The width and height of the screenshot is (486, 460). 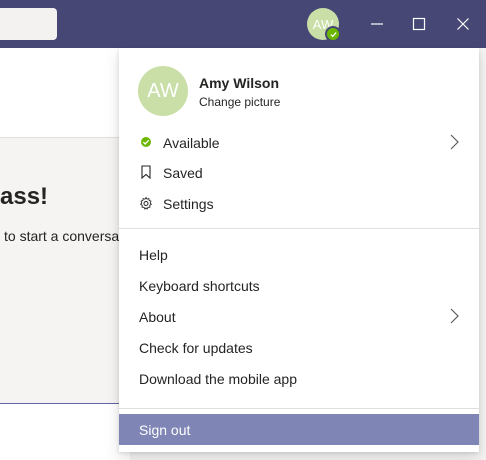 I want to click on sign-out-label: Sign out, so click(x=165, y=429).